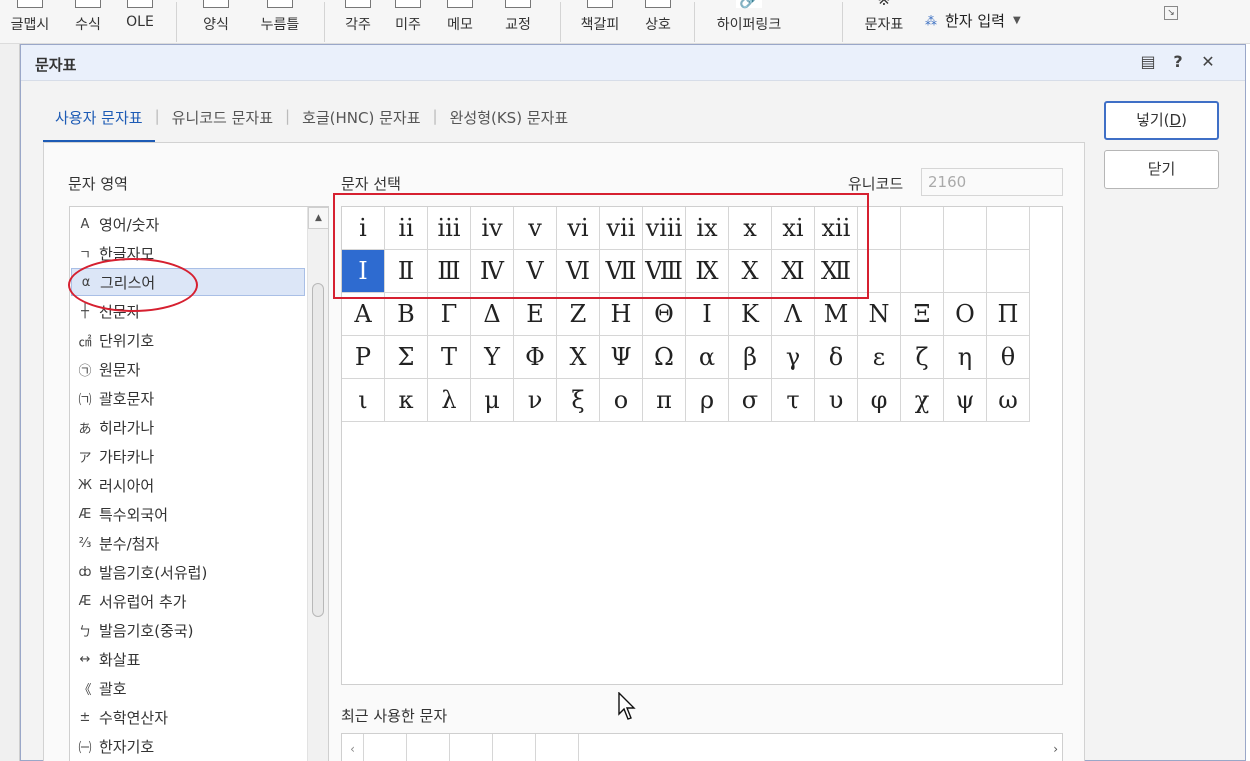  Describe the element at coordinates (879, 400) in the screenshot. I see `char-cell: φ` at that location.